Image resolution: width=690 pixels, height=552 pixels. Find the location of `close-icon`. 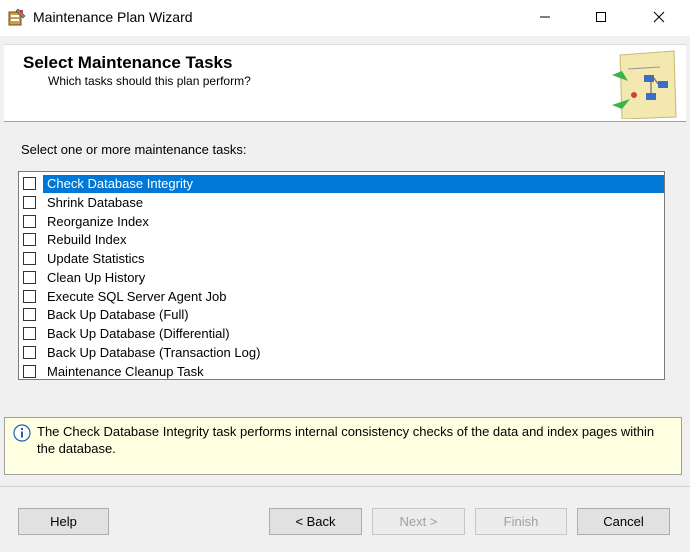

close-icon is located at coordinates (659, 18).